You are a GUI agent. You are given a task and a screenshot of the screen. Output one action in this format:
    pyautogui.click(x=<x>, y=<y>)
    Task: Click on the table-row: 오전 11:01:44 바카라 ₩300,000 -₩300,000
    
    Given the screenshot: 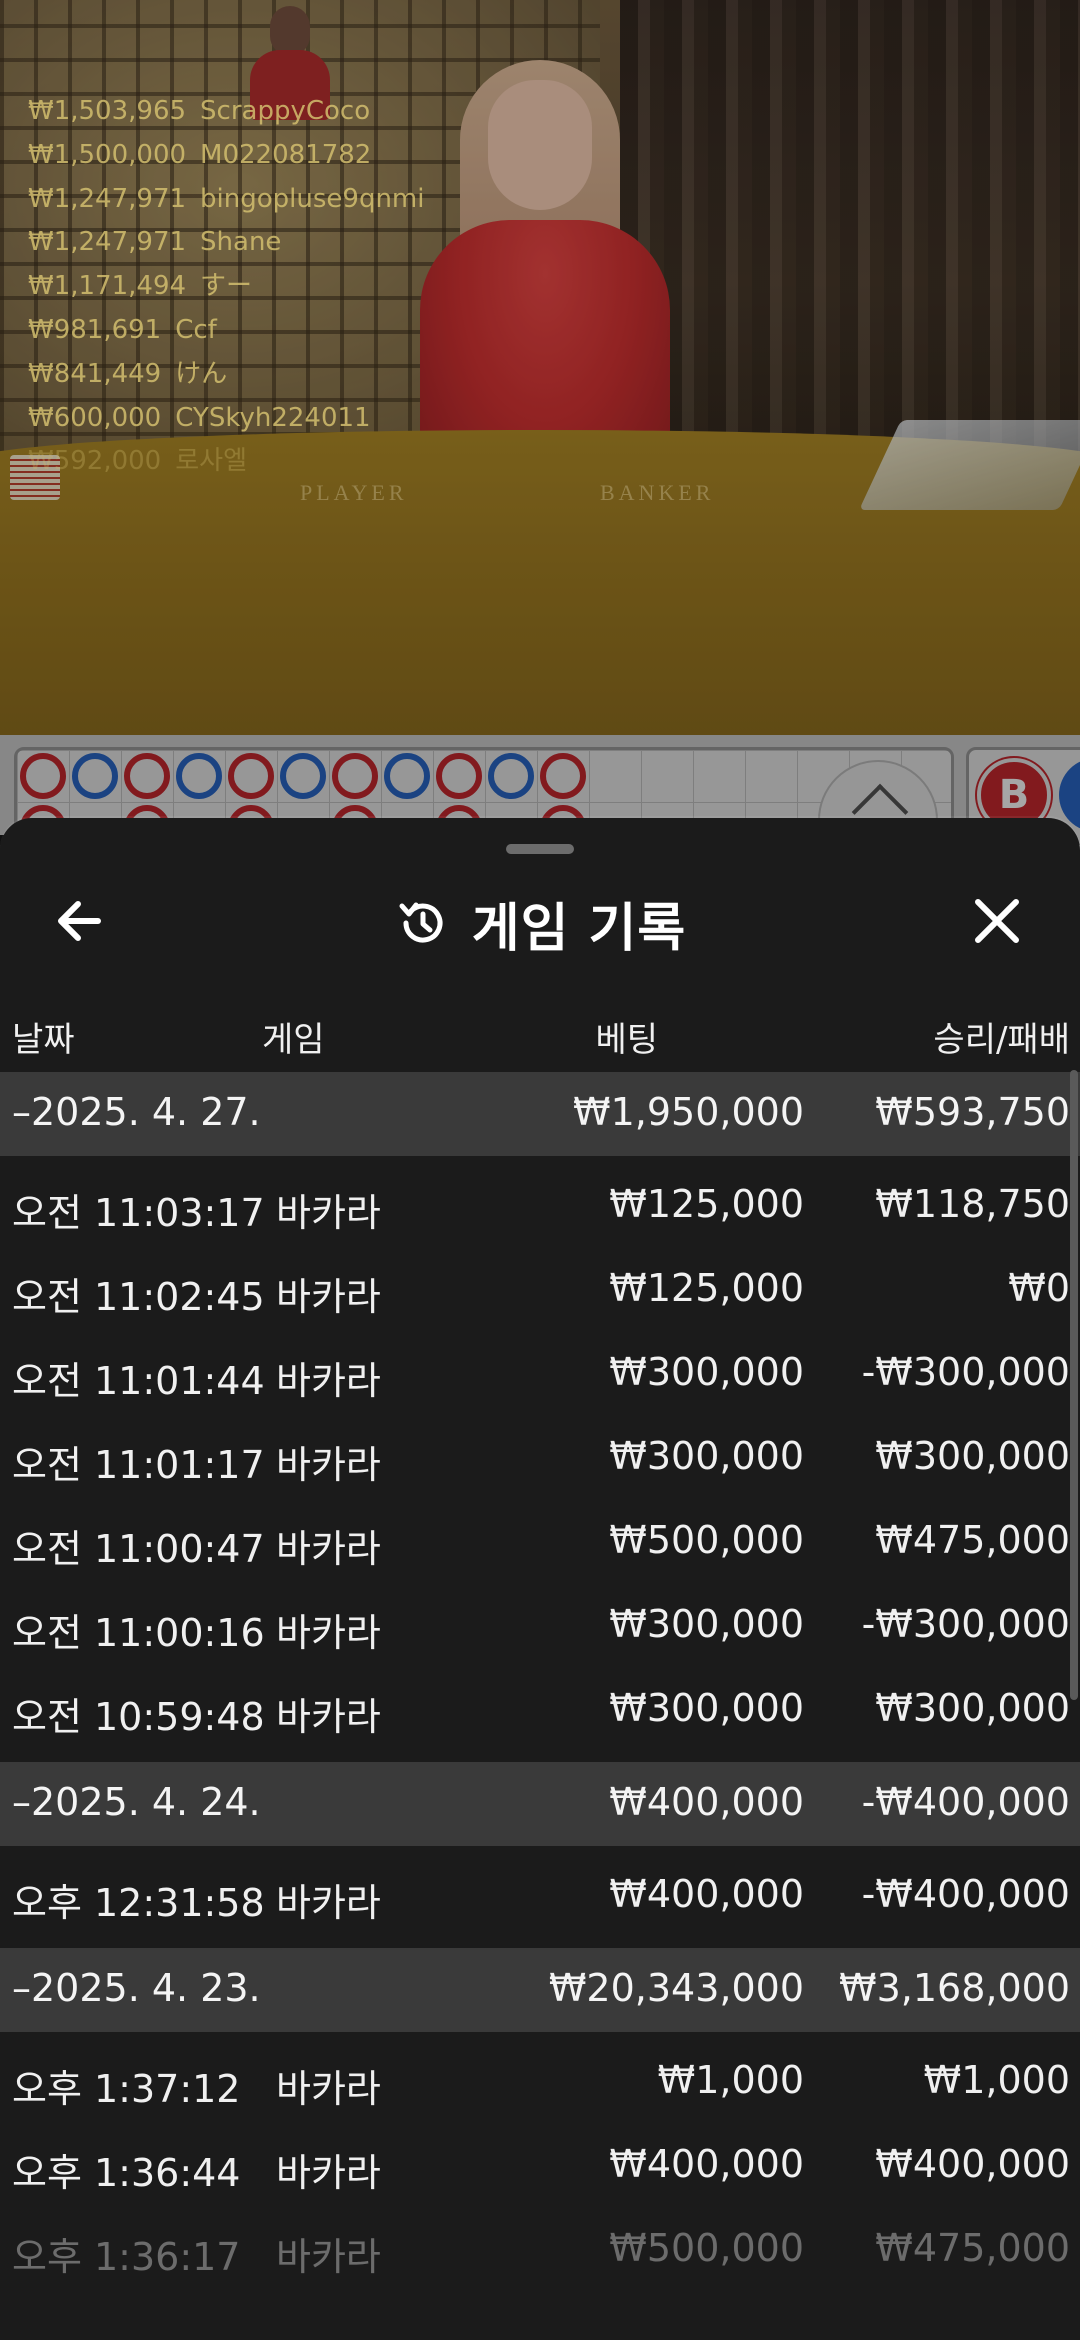 What is the action you would take?
    pyautogui.click(x=540, y=1374)
    